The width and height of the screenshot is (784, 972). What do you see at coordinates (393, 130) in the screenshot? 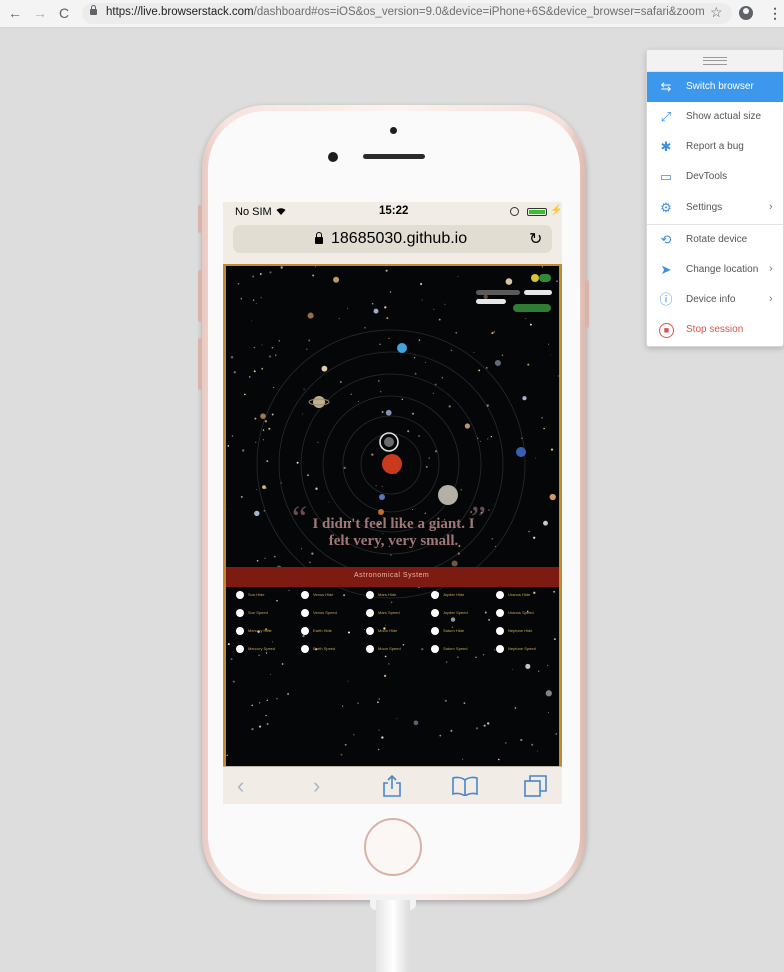
I see `proximity-sensor` at bounding box center [393, 130].